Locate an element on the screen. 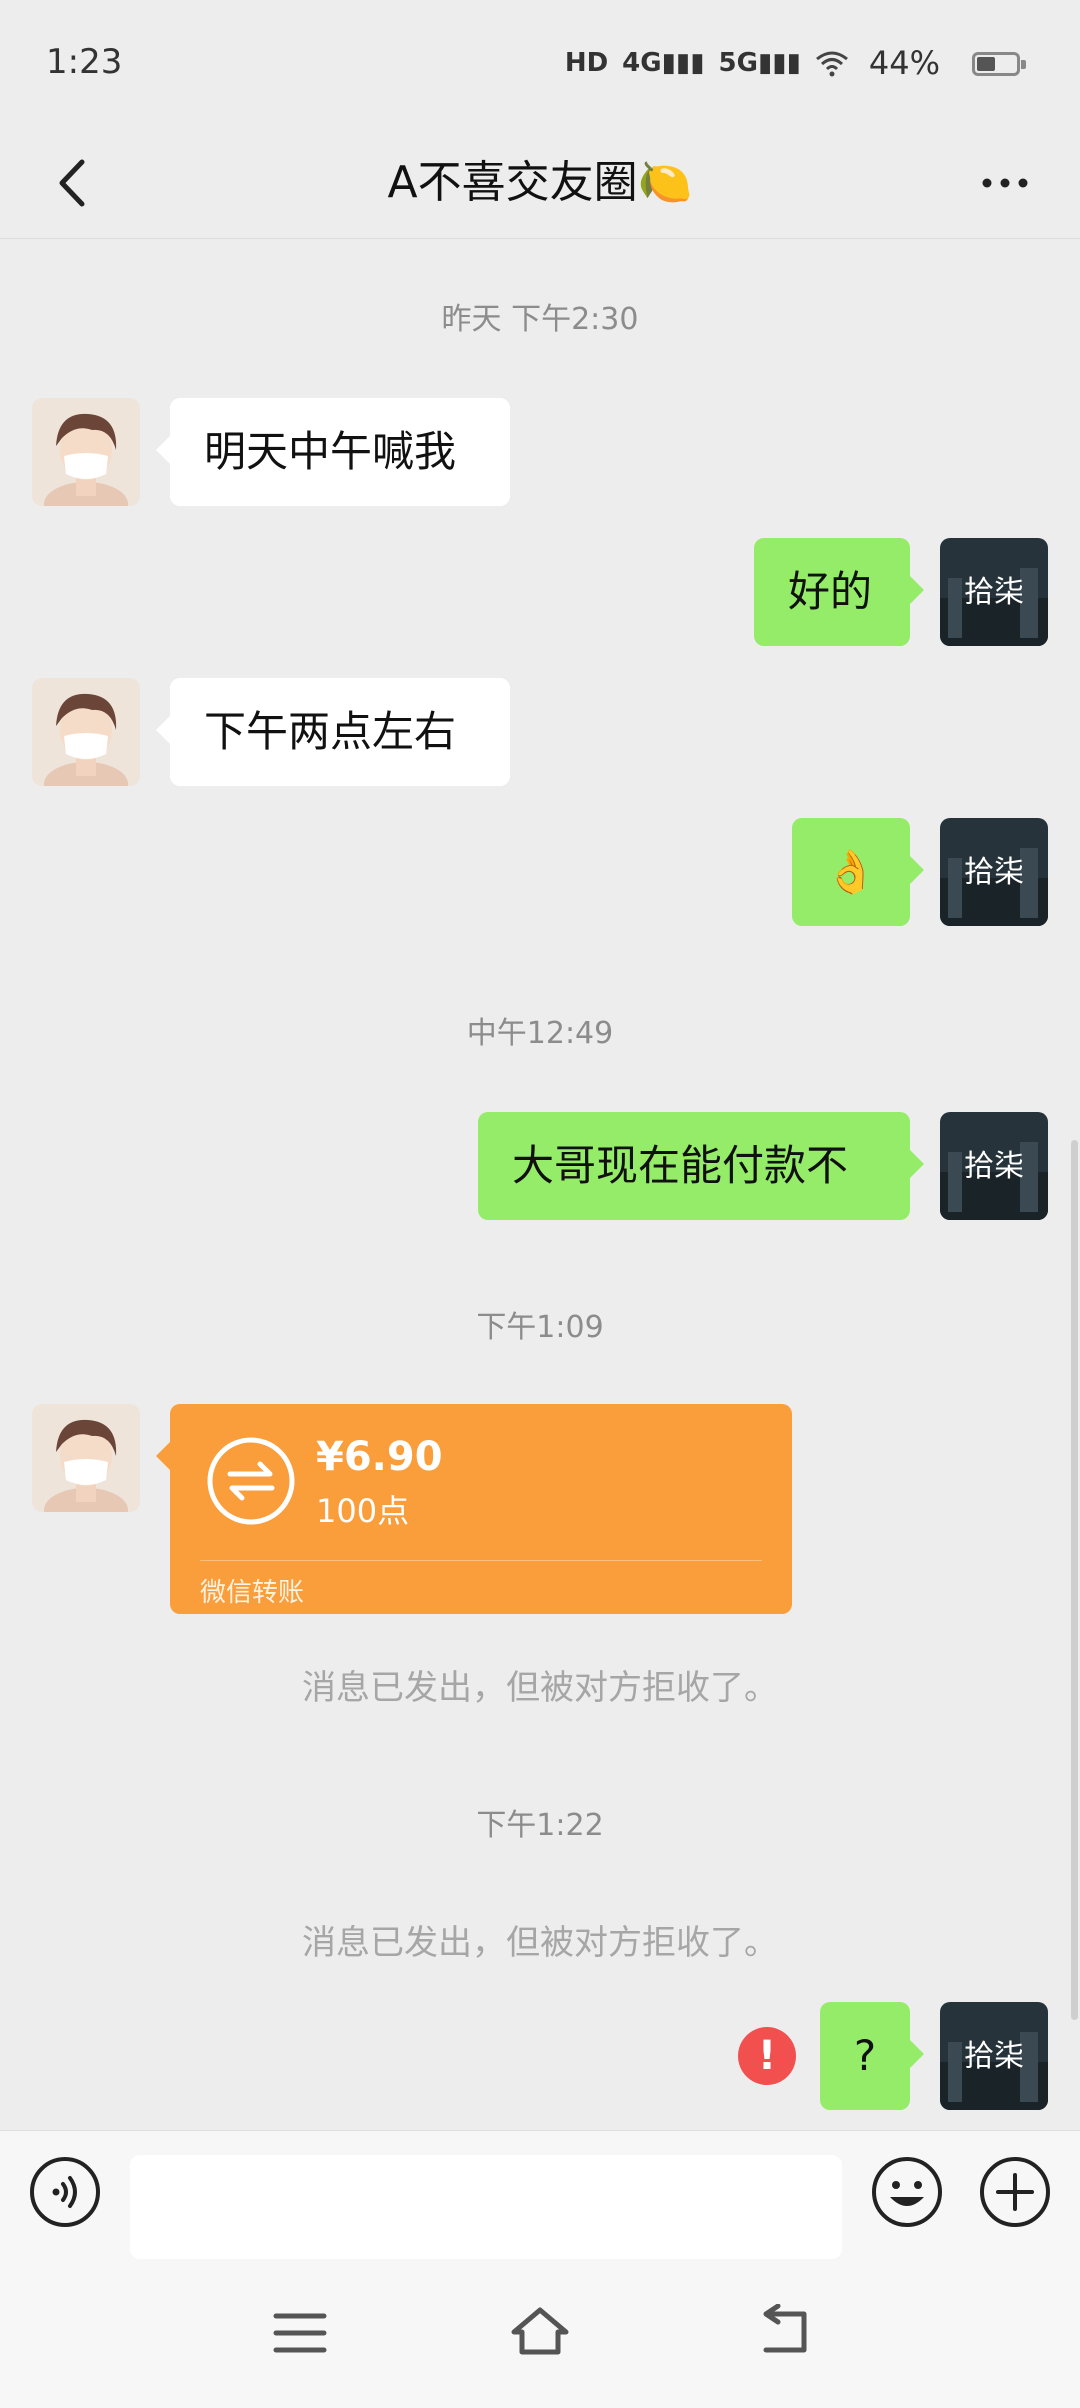  message-text: 下午两点左右 is located at coordinates (330, 731).